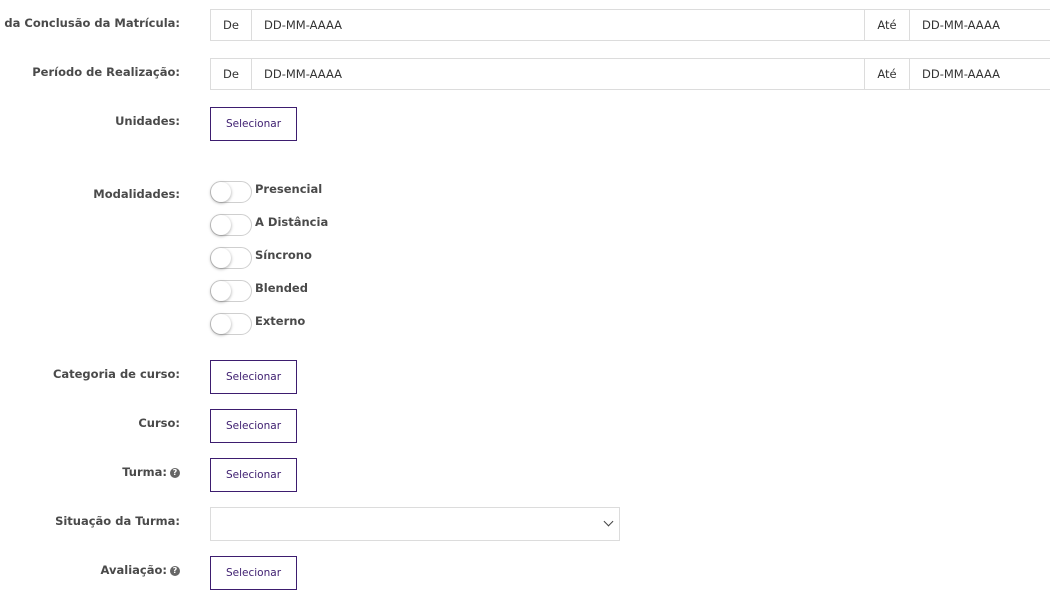 The height and width of the screenshot is (606, 1050). What do you see at coordinates (116, 374) in the screenshot?
I see `categoria-label: Categoria de curso:` at bounding box center [116, 374].